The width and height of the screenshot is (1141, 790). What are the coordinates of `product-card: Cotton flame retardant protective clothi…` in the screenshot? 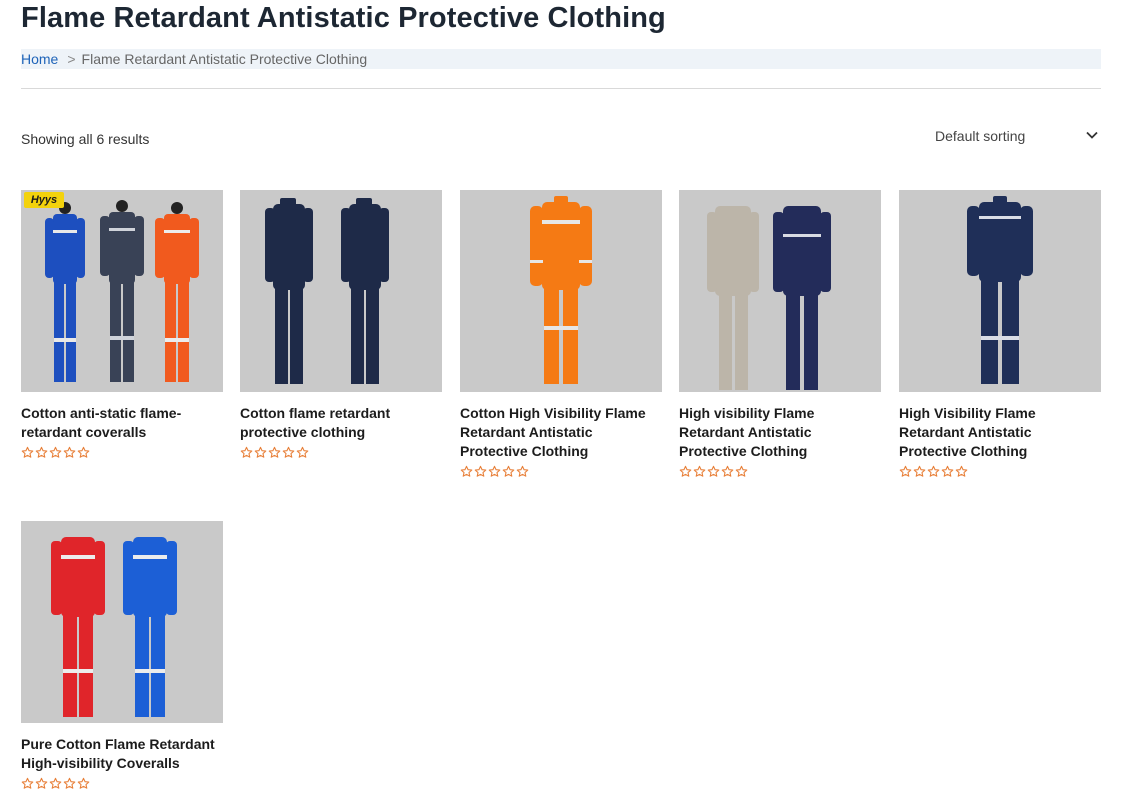 It's located at (341, 324).